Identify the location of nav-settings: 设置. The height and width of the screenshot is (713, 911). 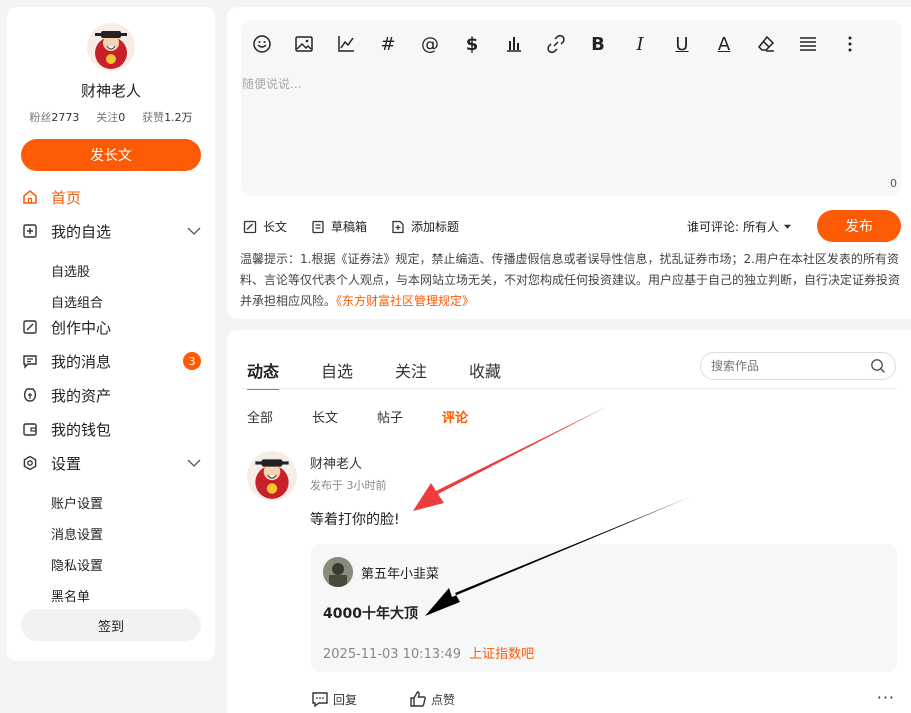
(111, 463).